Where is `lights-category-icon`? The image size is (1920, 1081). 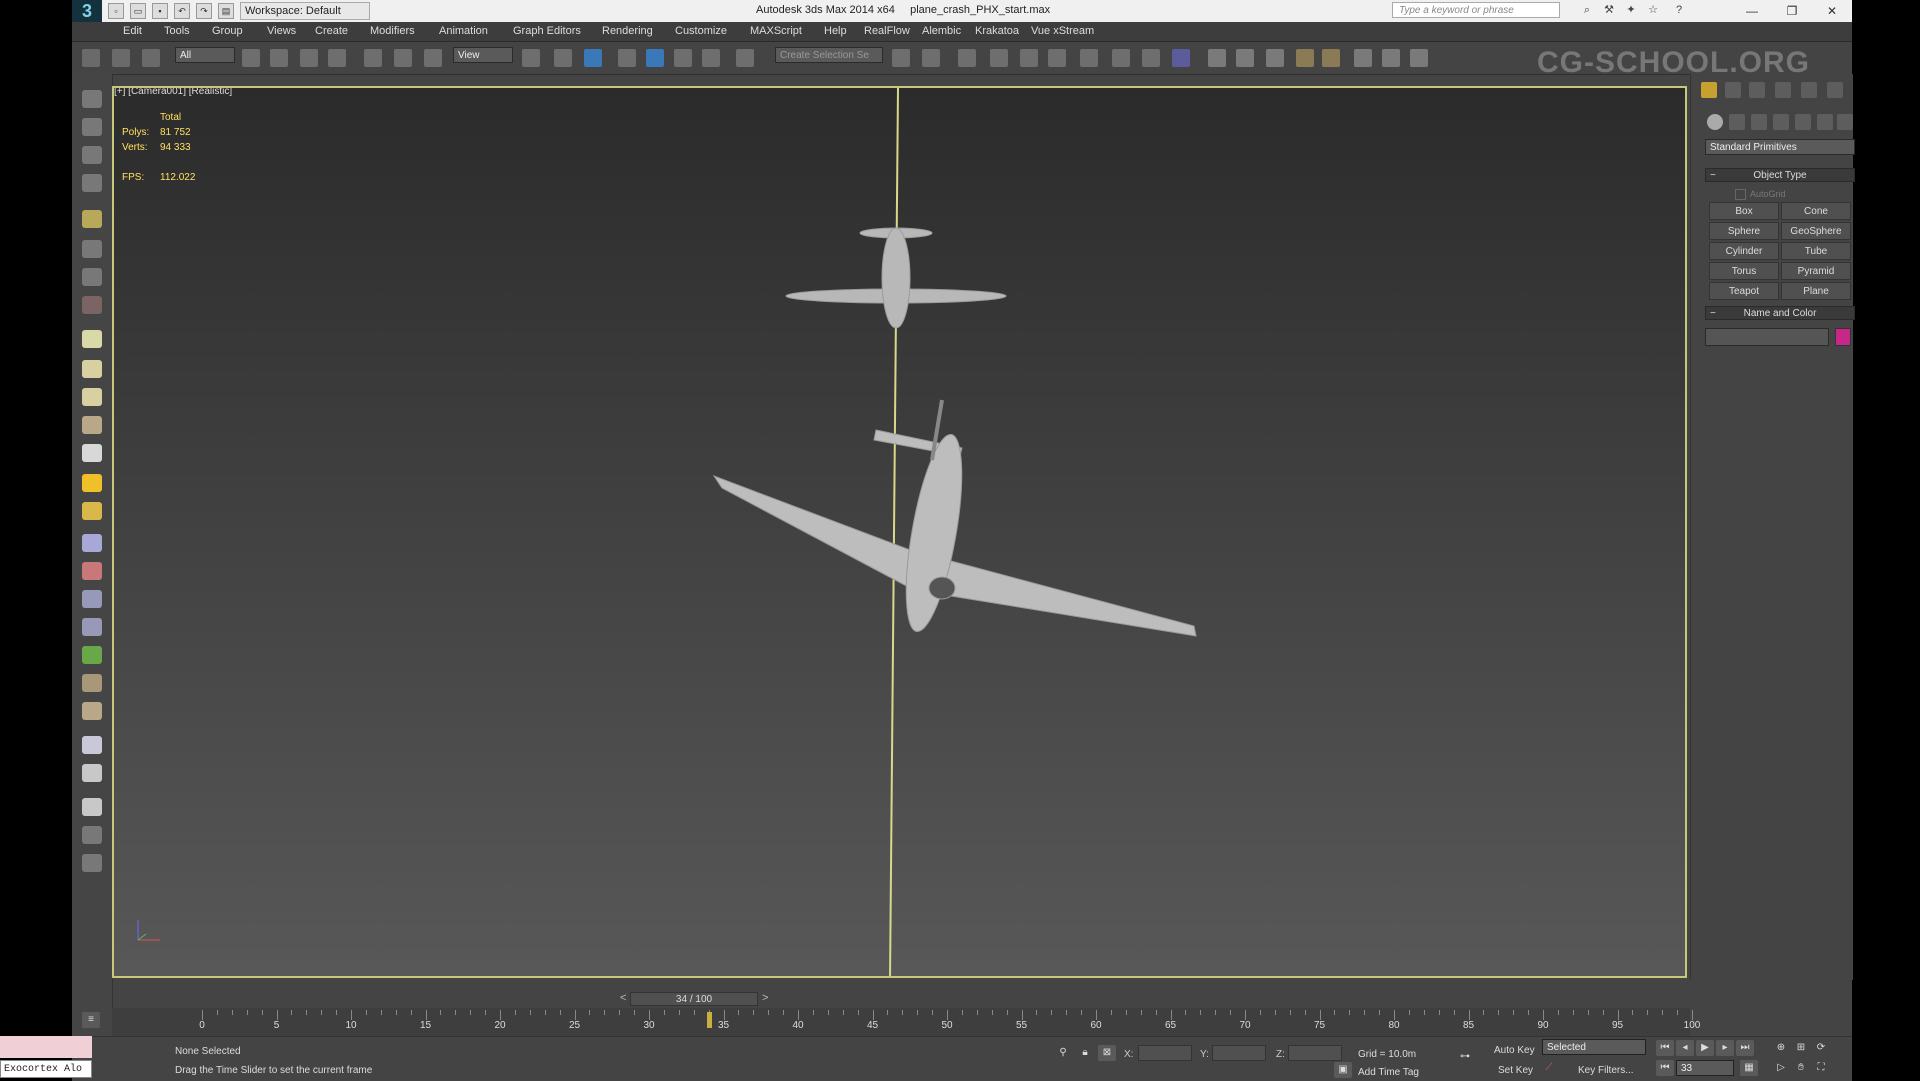 lights-category-icon is located at coordinates (1759, 122).